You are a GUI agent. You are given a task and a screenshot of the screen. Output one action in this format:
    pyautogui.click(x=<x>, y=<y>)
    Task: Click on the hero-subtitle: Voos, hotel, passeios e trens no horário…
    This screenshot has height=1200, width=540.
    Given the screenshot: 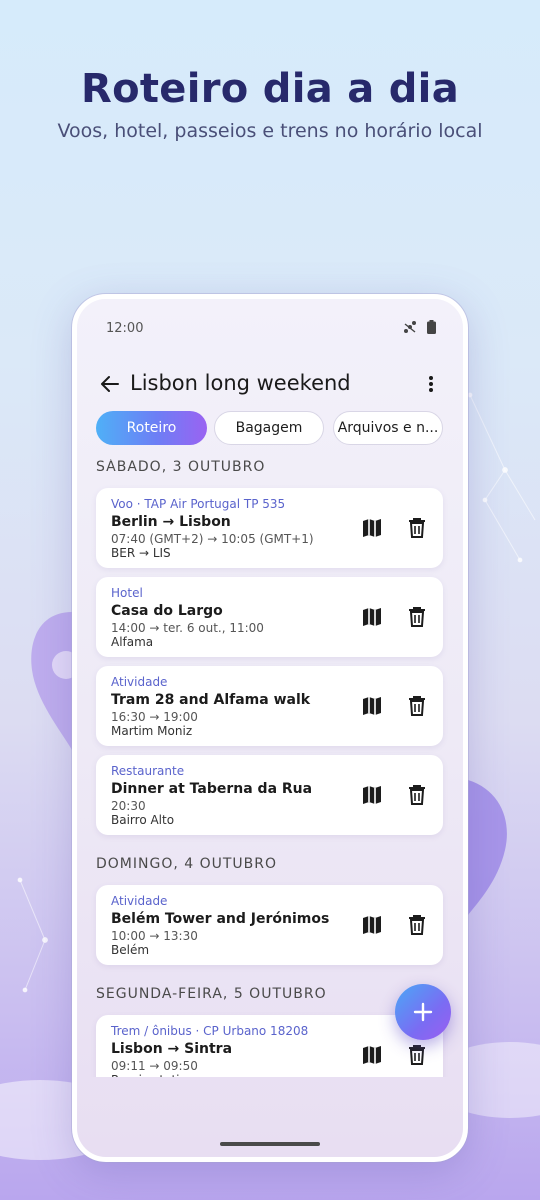 What is the action you would take?
    pyautogui.click(x=270, y=131)
    